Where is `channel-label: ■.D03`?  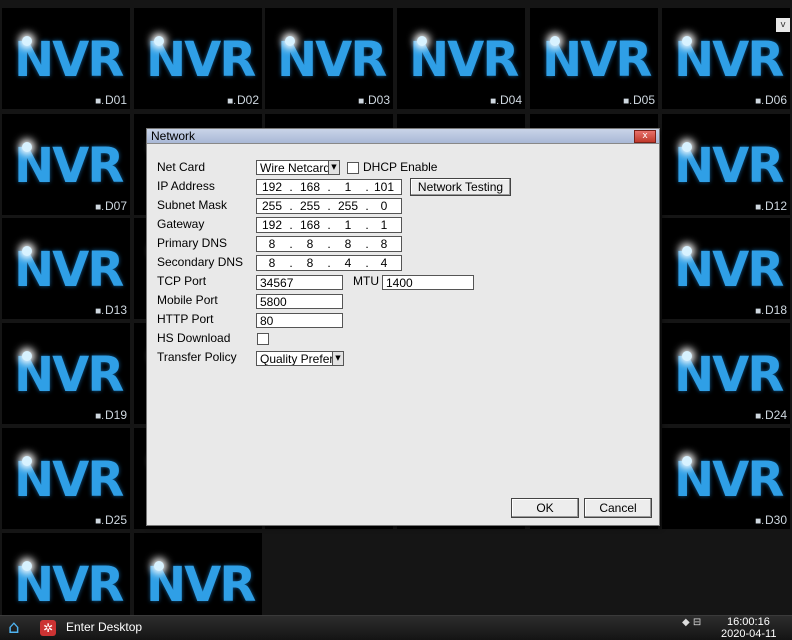
channel-label: ■.D03 is located at coordinates (374, 100).